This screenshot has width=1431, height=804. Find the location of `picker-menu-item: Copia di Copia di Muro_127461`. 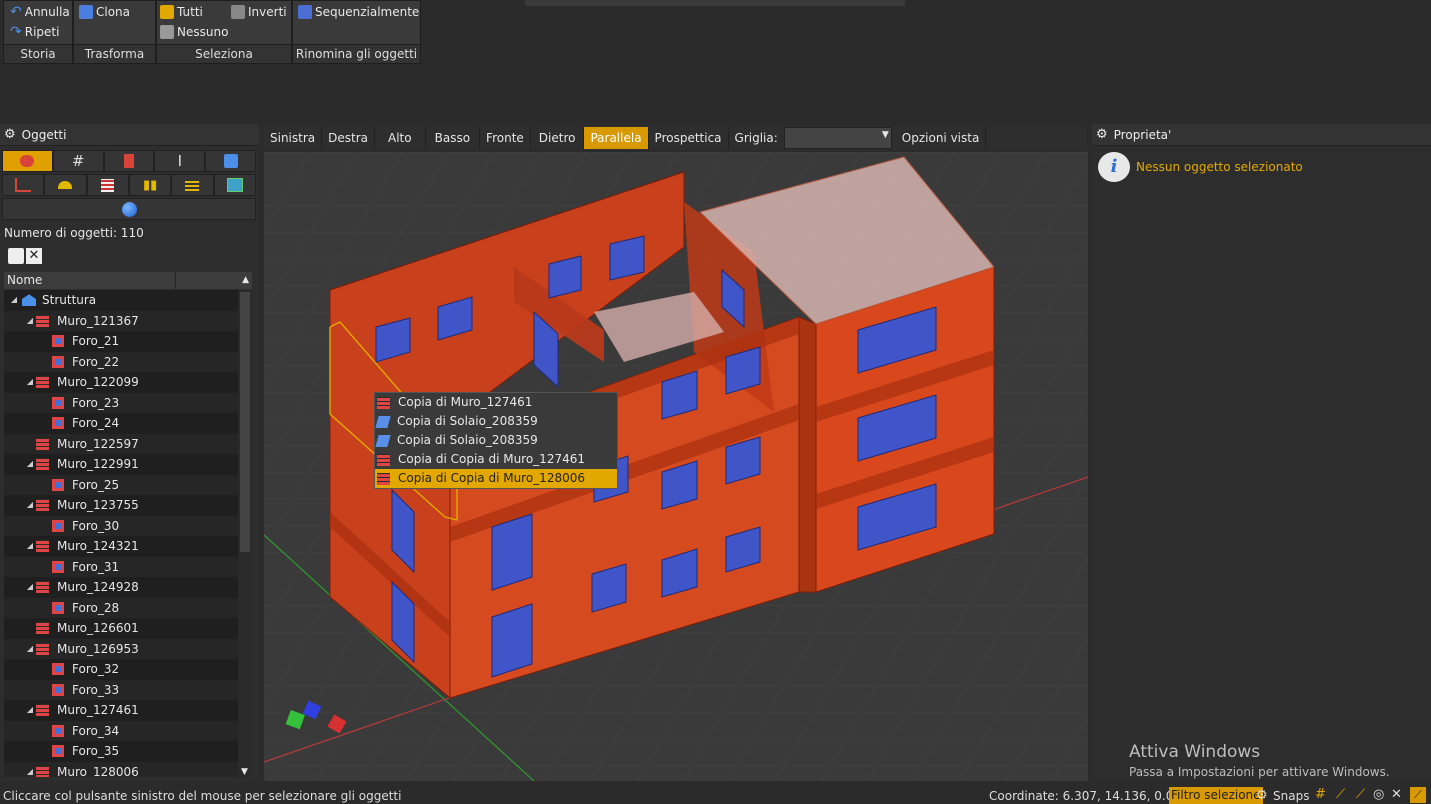

picker-menu-item: Copia di Copia di Muro_127461 is located at coordinates (496, 459).